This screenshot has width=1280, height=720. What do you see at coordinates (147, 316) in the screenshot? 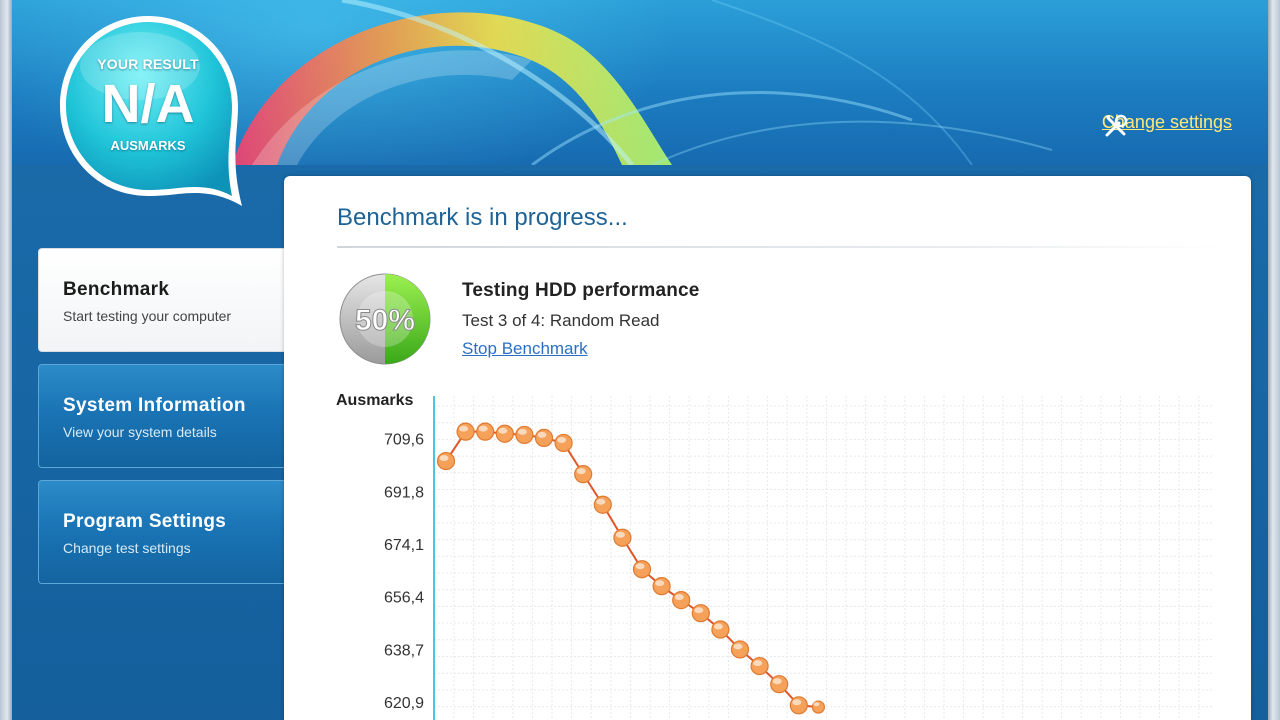
I see `sidebar-item-subtitle: Start testing your computer` at bounding box center [147, 316].